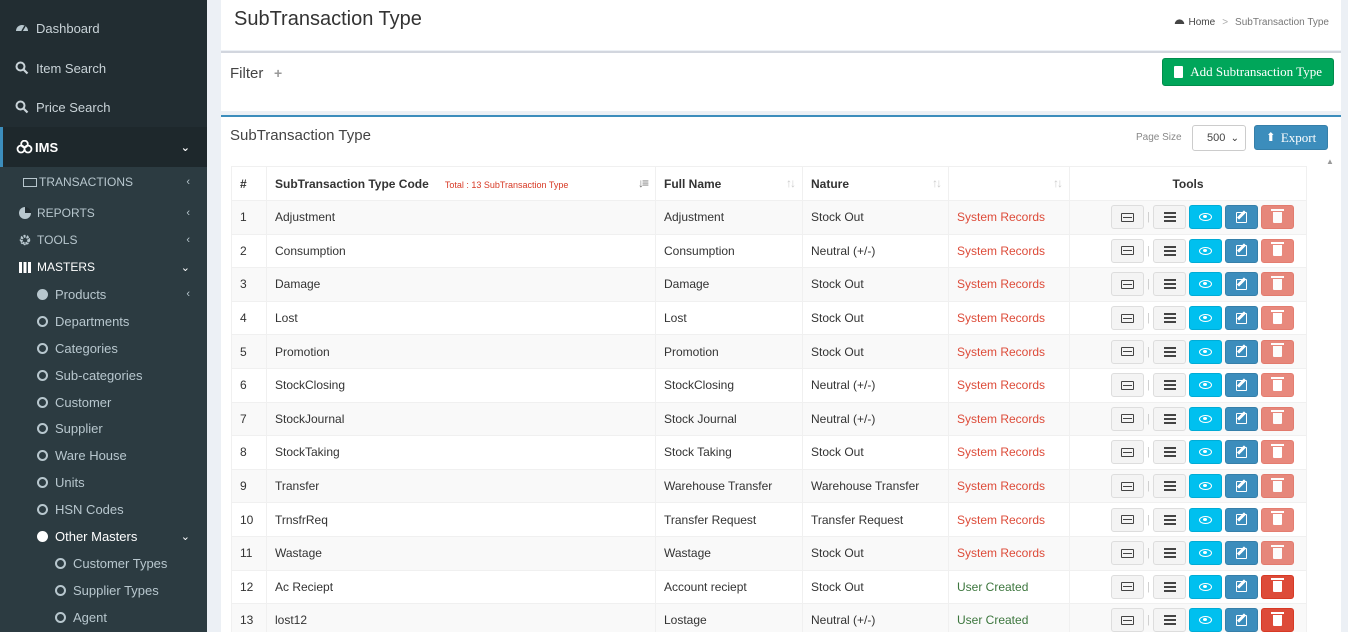 This screenshot has width=1348, height=632. Describe the element at coordinates (875, 183) in the screenshot. I see `col-header-nature: Nature ↑↓` at that location.